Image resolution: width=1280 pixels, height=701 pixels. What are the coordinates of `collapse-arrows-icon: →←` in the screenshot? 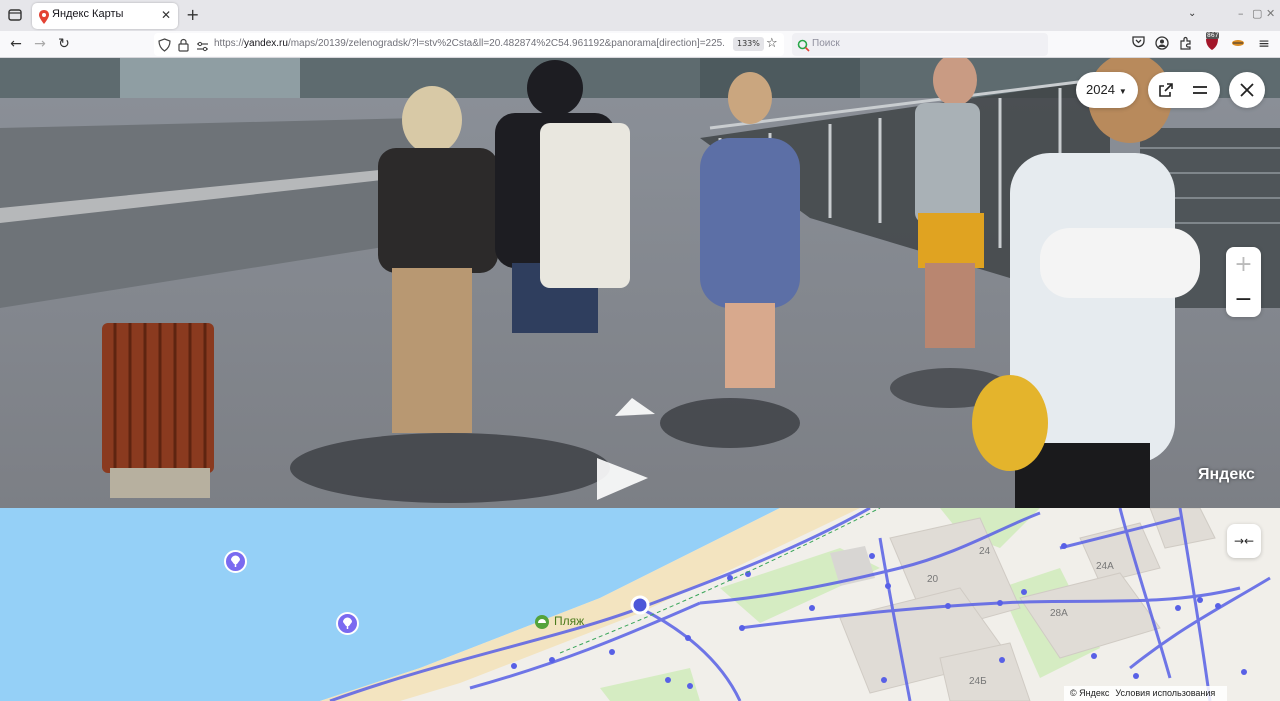 It's located at (1244, 541).